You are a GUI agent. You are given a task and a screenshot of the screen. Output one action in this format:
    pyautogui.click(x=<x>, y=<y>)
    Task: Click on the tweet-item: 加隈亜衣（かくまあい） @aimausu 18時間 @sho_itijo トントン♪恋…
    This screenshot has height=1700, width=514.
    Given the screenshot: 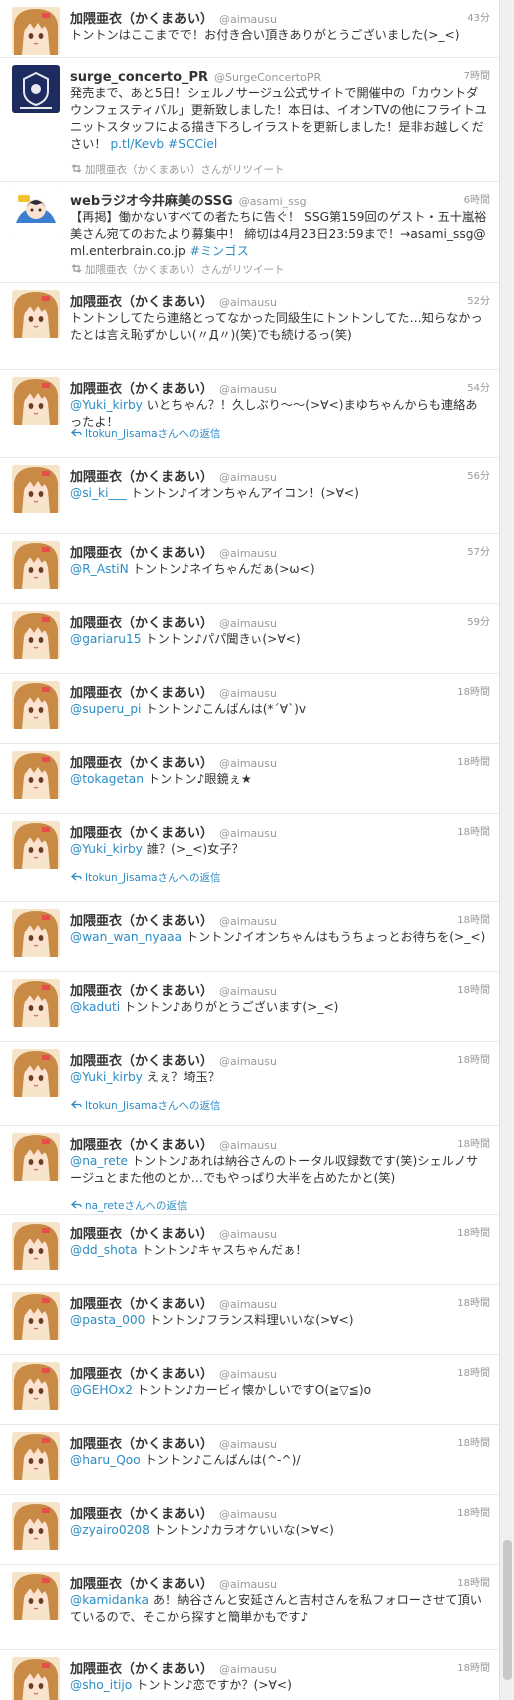 What is the action you would take?
    pyautogui.click(x=249, y=1675)
    